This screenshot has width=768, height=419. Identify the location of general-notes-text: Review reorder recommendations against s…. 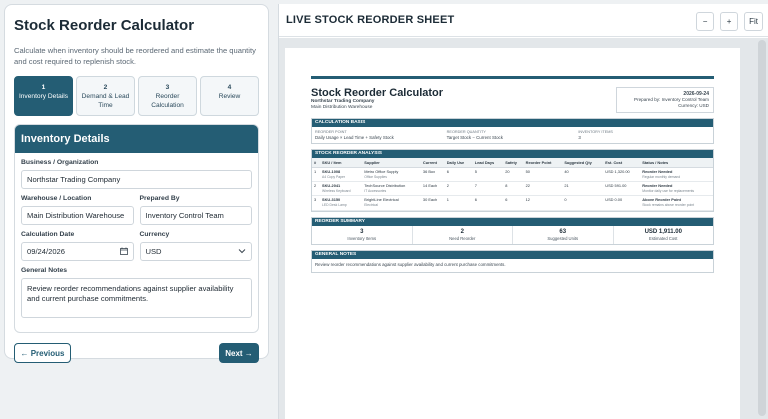
(410, 264).